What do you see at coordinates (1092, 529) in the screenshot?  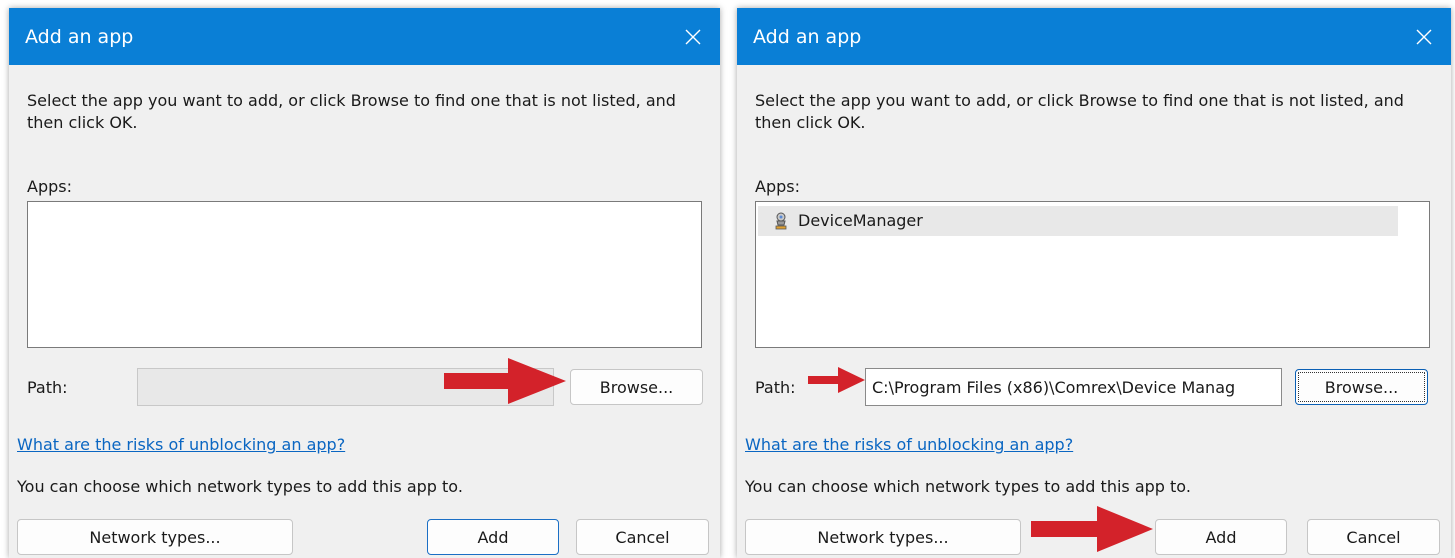 I see `annotation-arrow-add` at bounding box center [1092, 529].